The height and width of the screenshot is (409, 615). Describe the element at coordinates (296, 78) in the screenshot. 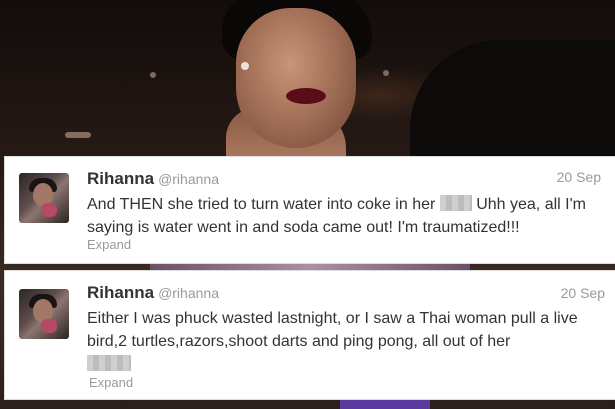

I see `photo-face-shape` at that location.